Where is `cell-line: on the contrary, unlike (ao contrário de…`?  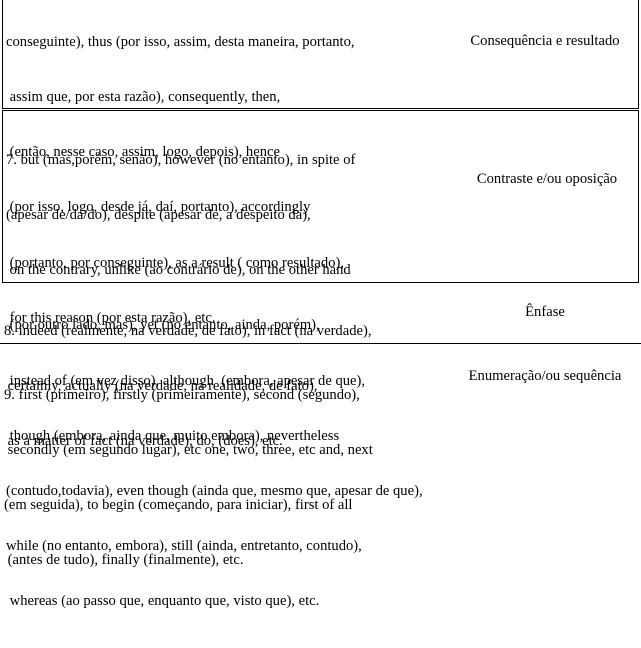 cell-line: on the contrary, unlike (ao contrário de… is located at coordinates (178, 270).